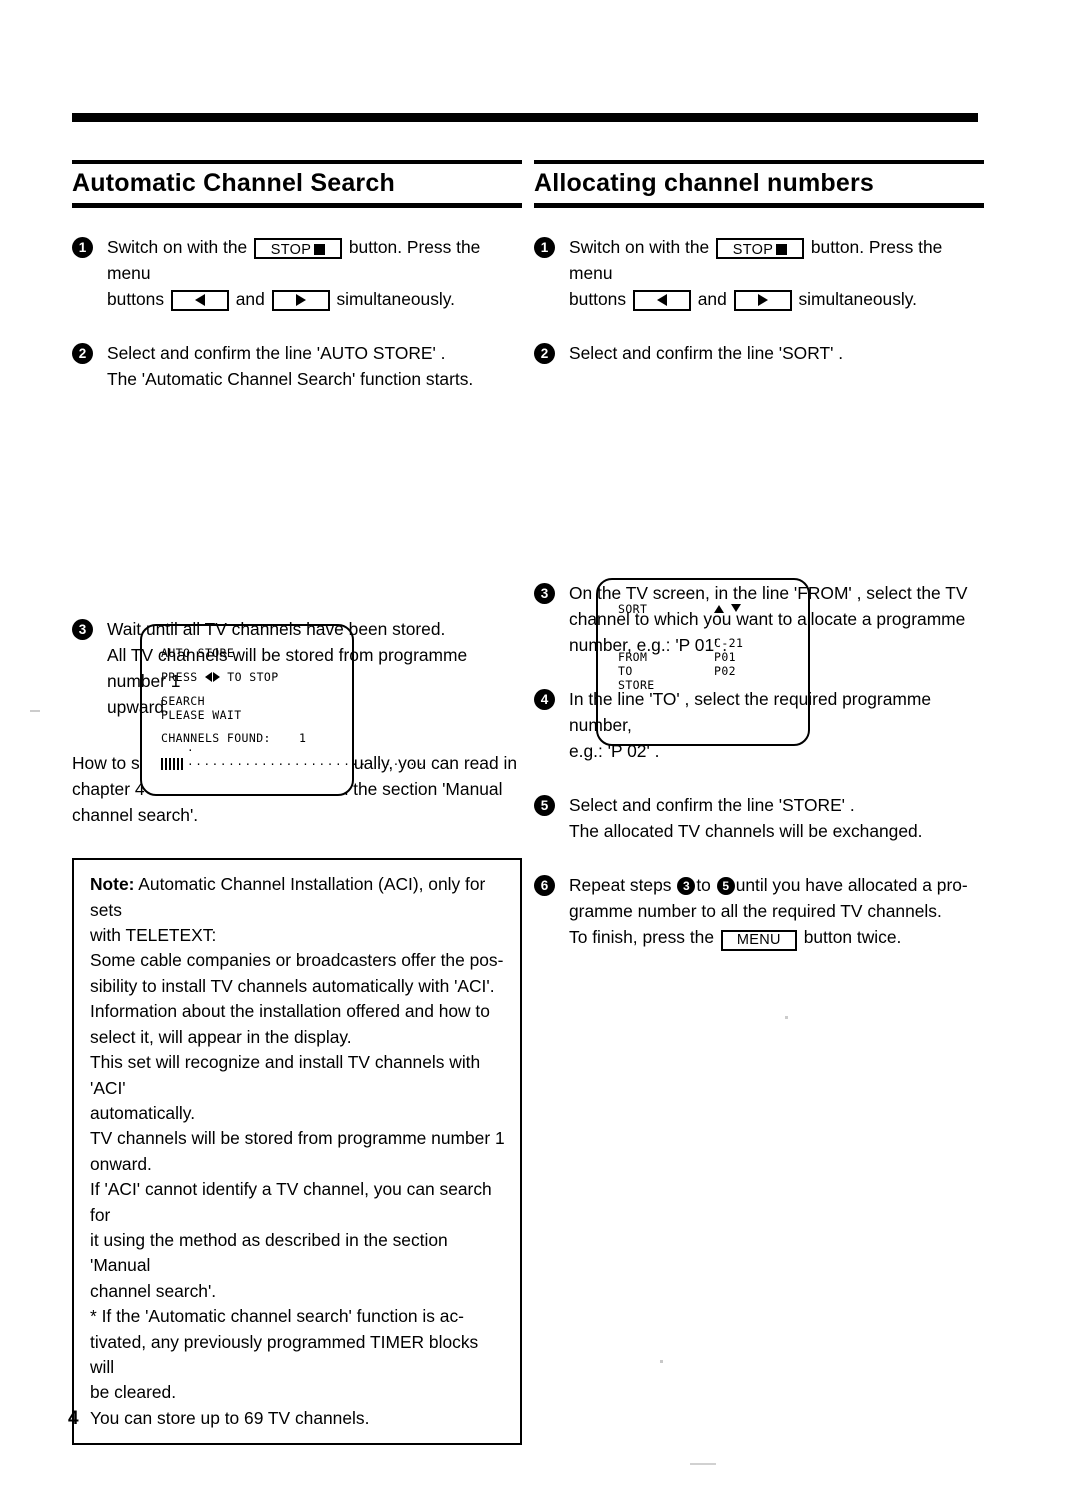 The height and width of the screenshot is (1505, 1080). Describe the element at coordinates (852, 937) in the screenshot. I see `step-6-part5: button twice.` at that location.